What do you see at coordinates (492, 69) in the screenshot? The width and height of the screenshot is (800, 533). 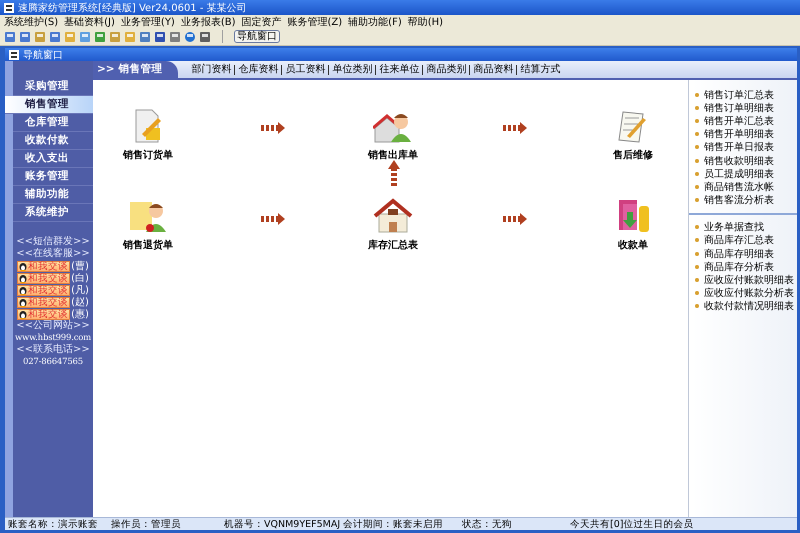 I see `header-link: 商品资料` at bounding box center [492, 69].